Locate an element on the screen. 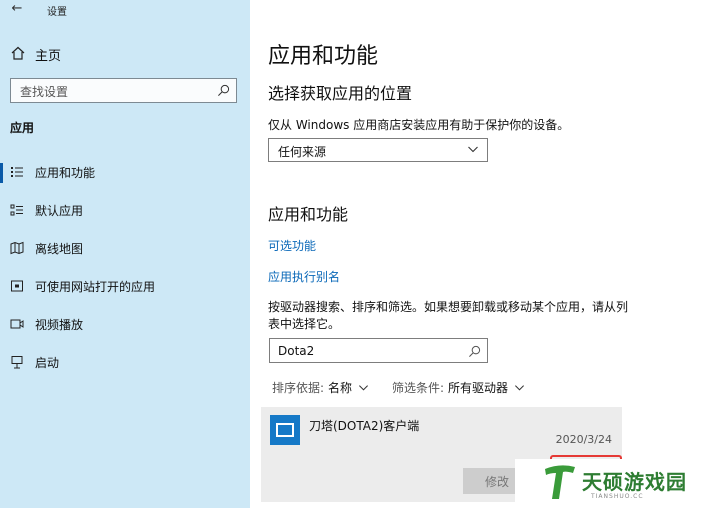  sidebar-item-label: 启动 is located at coordinates (47, 363).